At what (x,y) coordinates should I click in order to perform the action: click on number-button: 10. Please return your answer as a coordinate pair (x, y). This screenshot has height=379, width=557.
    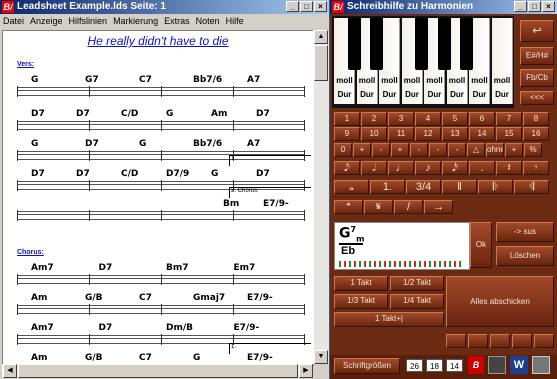
    Looking at the image, I should click on (374, 134).